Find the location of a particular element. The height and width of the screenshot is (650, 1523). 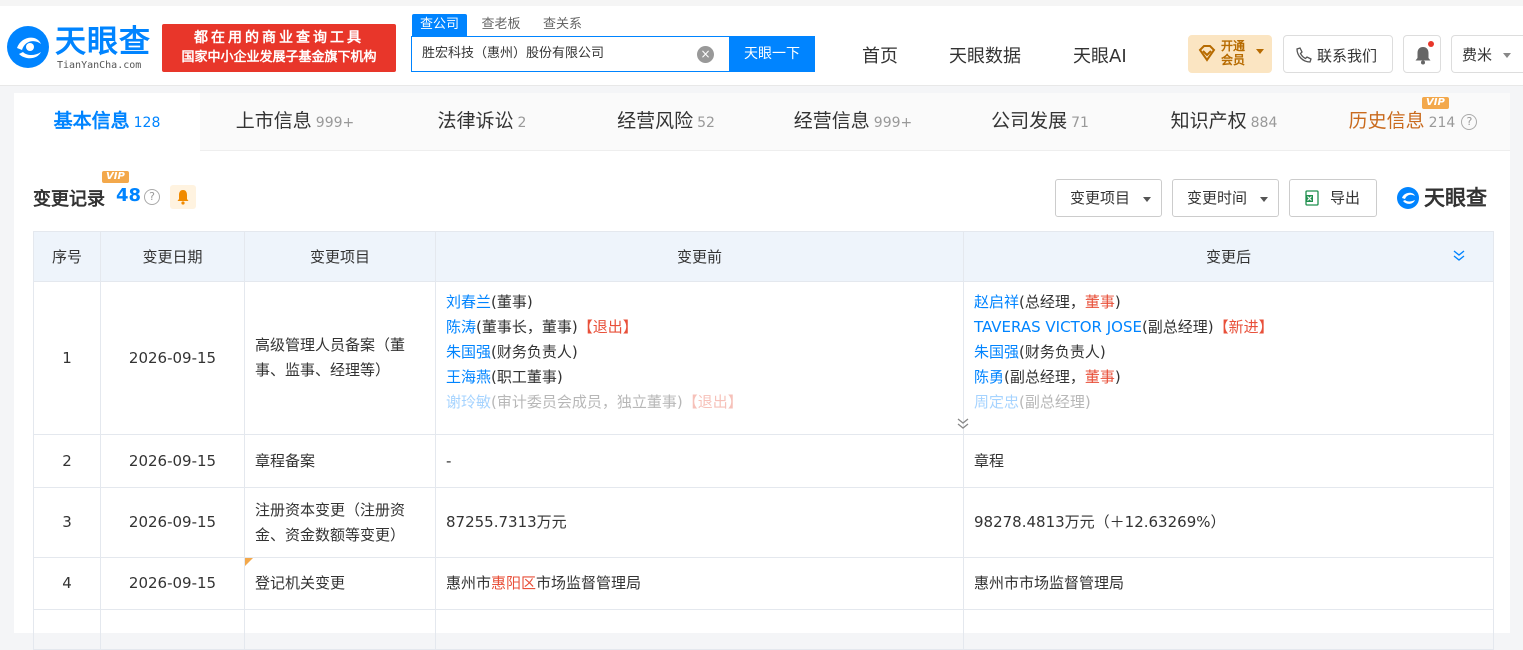

table-row is located at coordinates (763, 629).